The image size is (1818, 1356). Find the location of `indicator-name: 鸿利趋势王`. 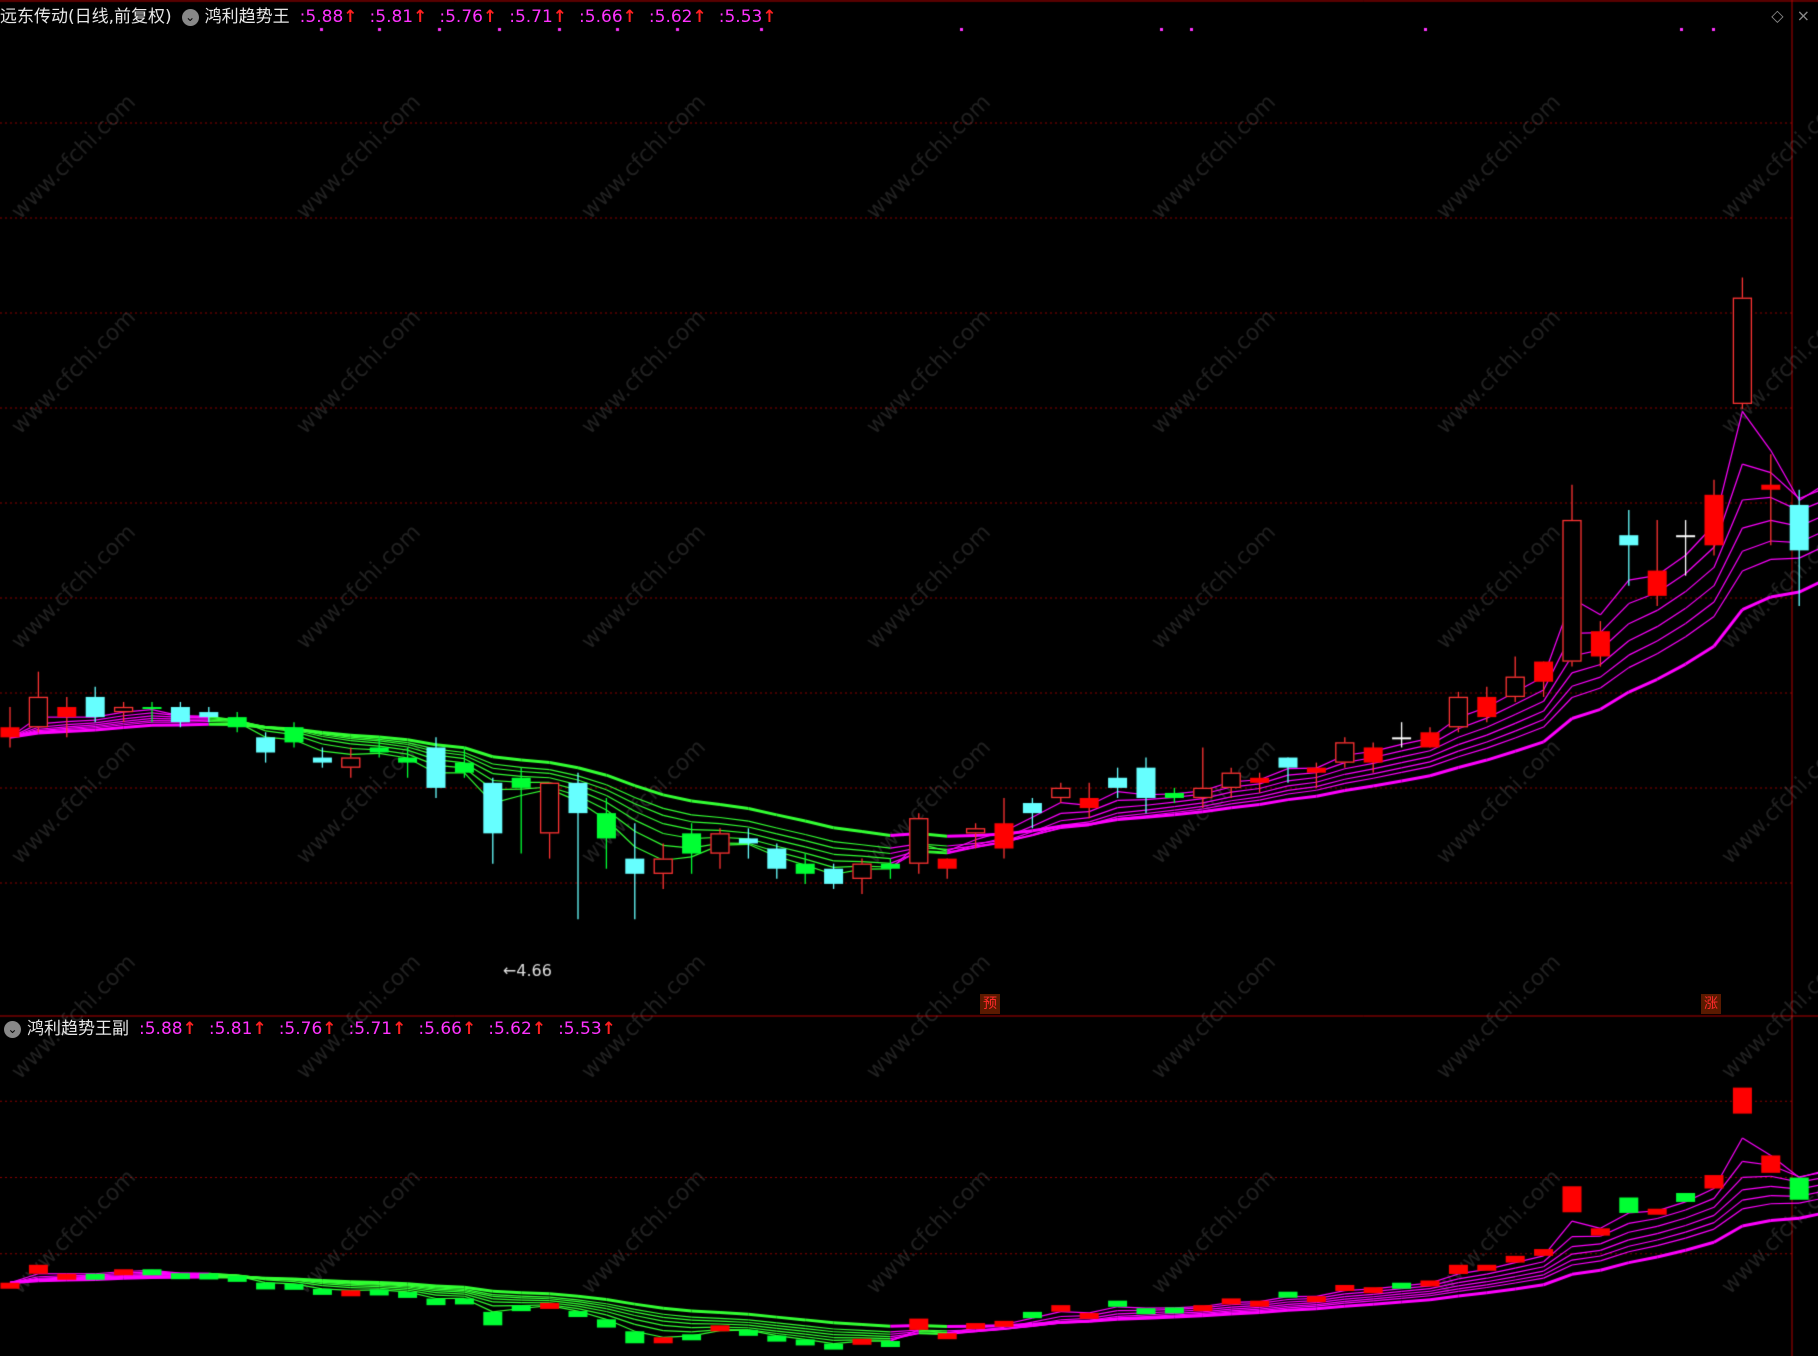

indicator-name: 鸿利趋势王 is located at coordinates (247, 17).